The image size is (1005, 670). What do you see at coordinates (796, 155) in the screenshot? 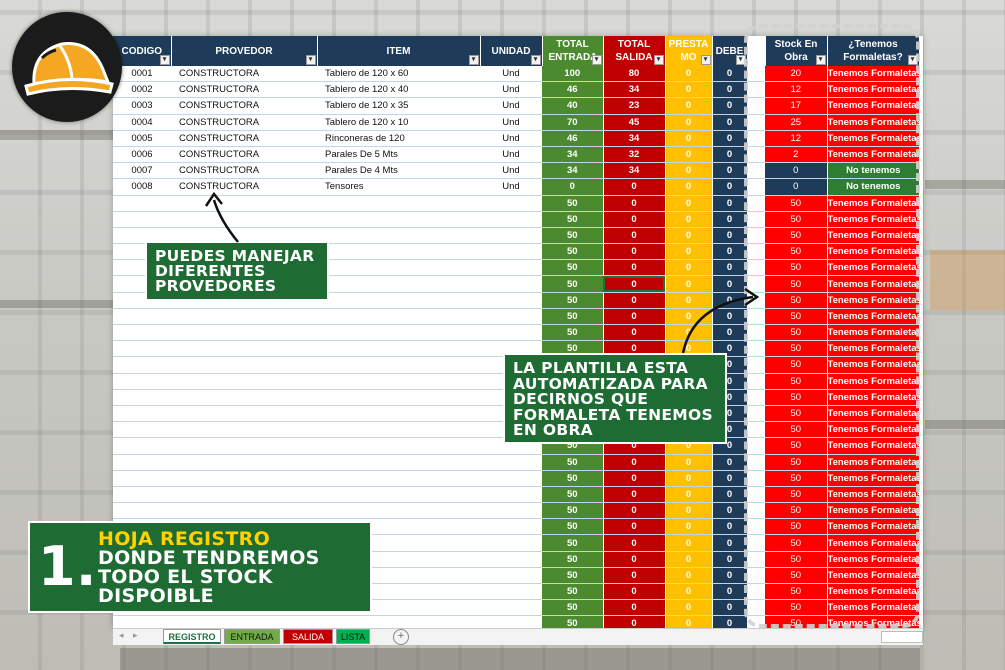
I see `cell-stock-obra: 2` at bounding box center [796, 155].